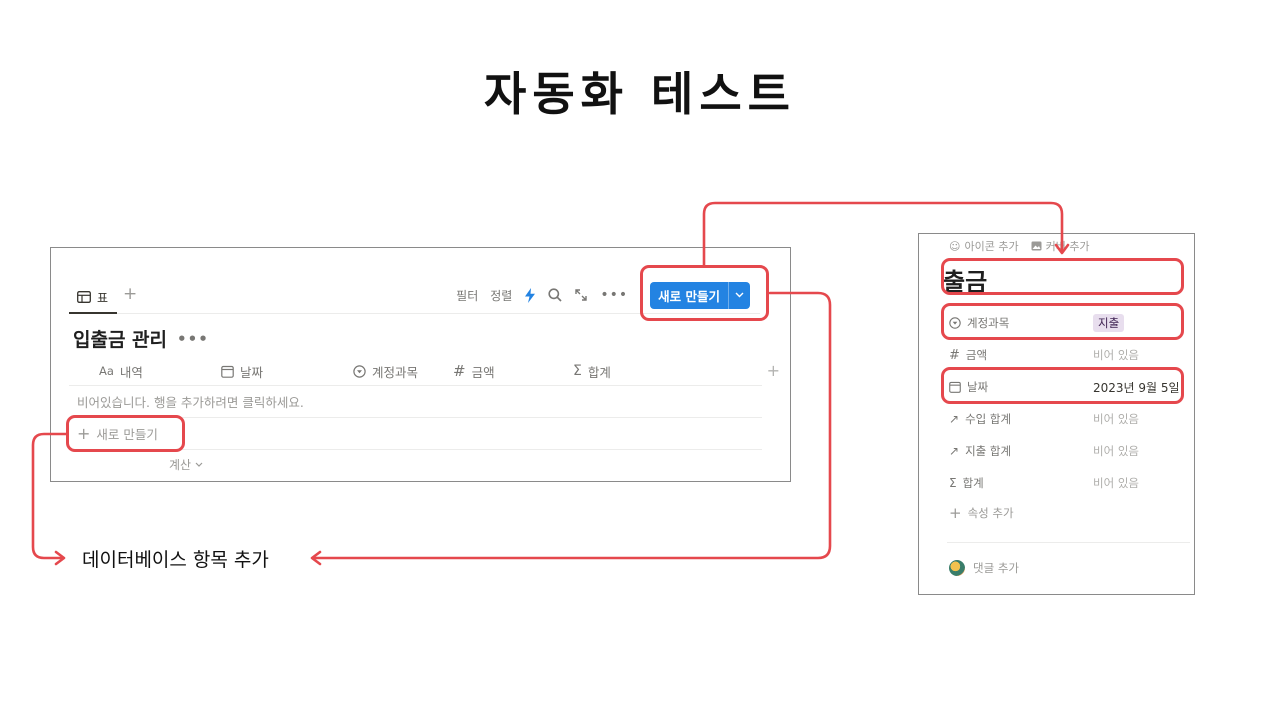 The height and width of the screenshot is (720, 1280). What do you see at coordinates (1062, 385) in the screenshot?
I see `highlight-date-property` at bounding box center [1062, 385].